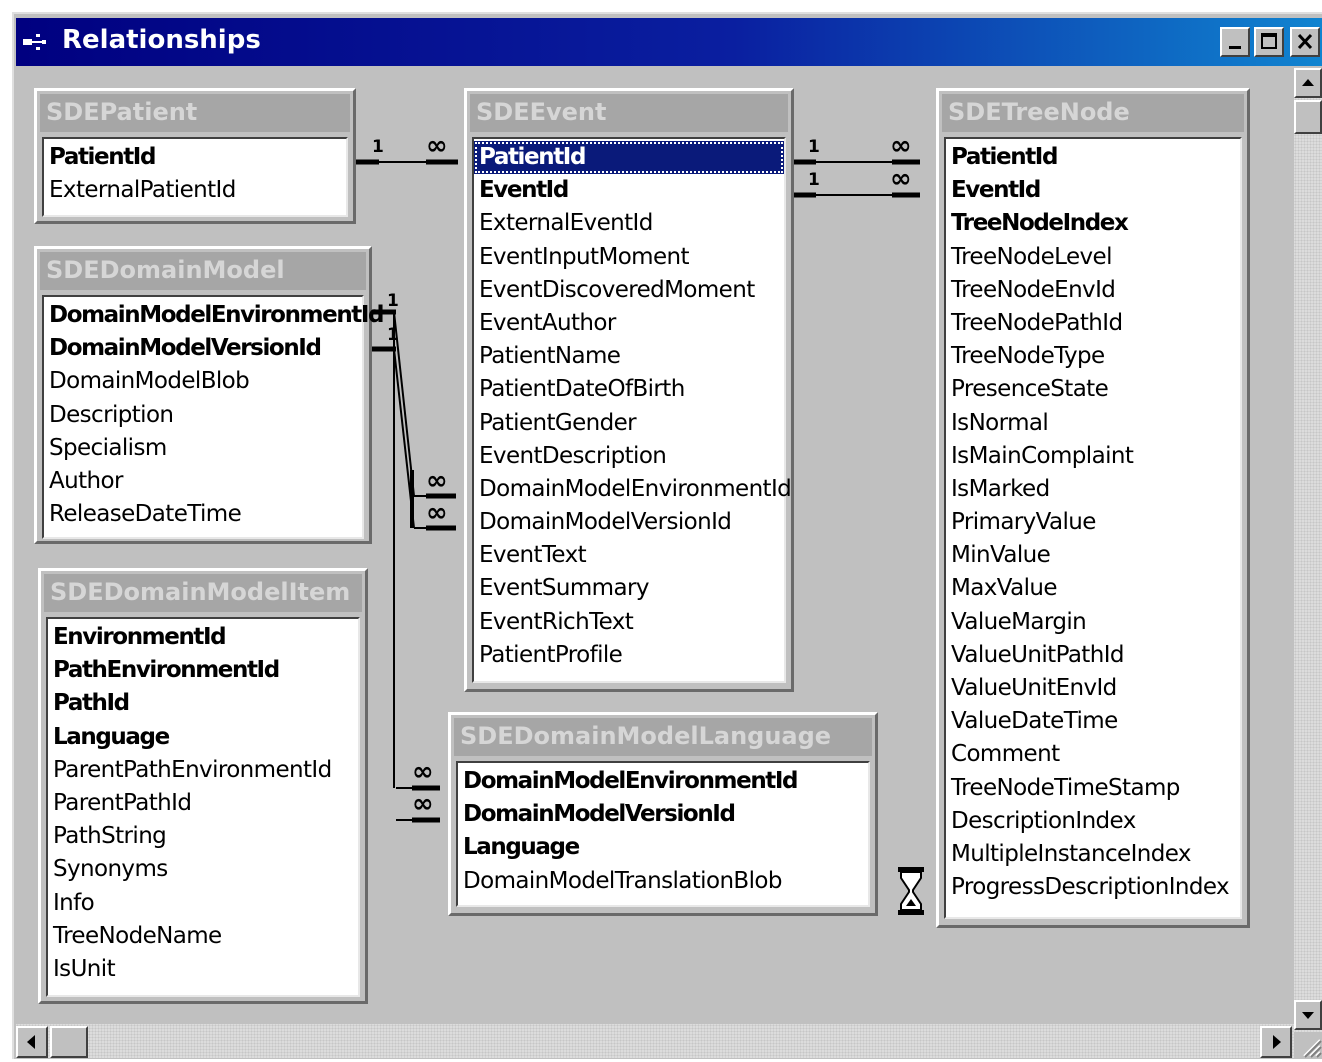 This screenshot has height=1062, width=1322. Describe the element at coordinates (203, 770) in the screenshot. I see `field-item: ParentPathEnvironmentId` at that location.